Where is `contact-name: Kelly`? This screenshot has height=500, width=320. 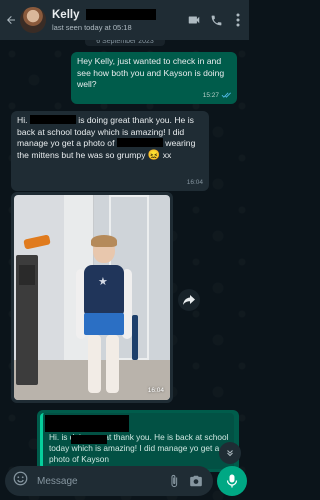
contact-name: Kelly is located at coordinates (66, 14).